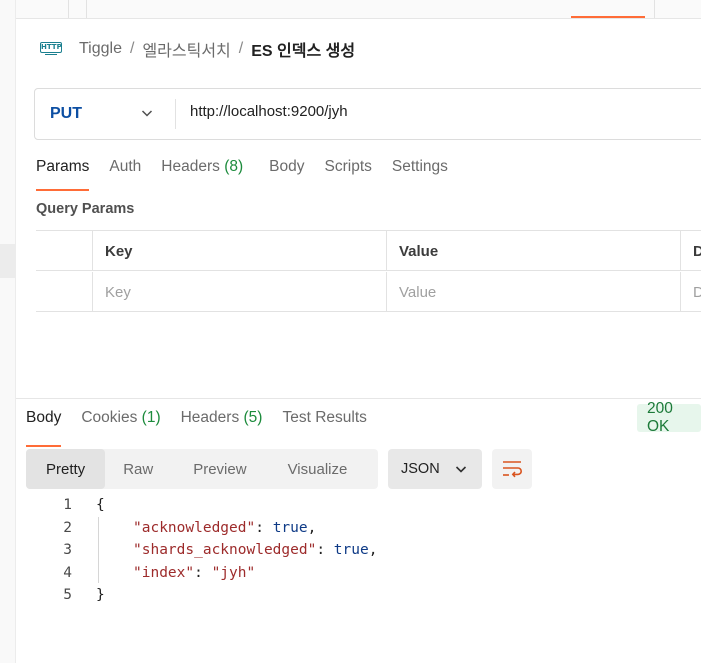 The width and height of the screenshot is (701, 663). What do you see at coordinates (225, 550) in the screenshot?
I see `json-key: "shards_acknowledged"` at bounding box center [225, 550].